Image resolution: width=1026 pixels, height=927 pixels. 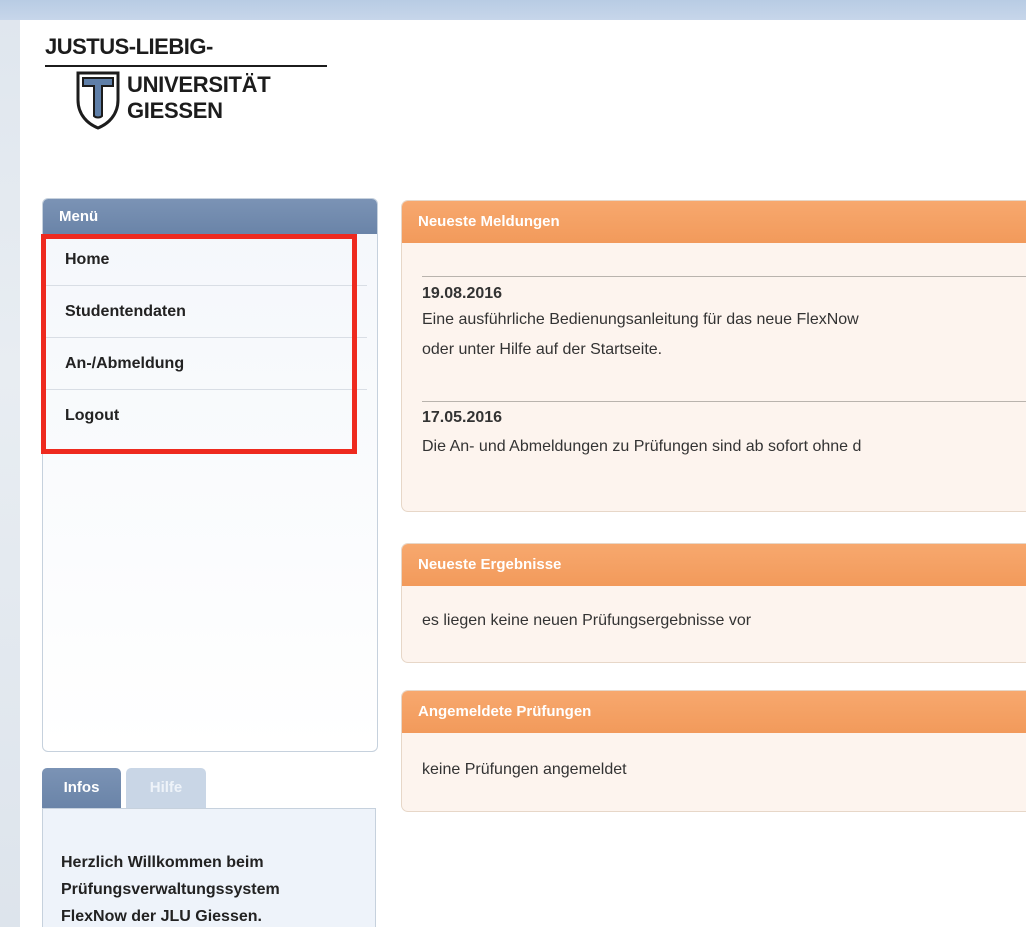 What do you see at coordinates (199, 344) in the screenshot?
I see `menu-highlight-box` at bounding box center [199, 344].